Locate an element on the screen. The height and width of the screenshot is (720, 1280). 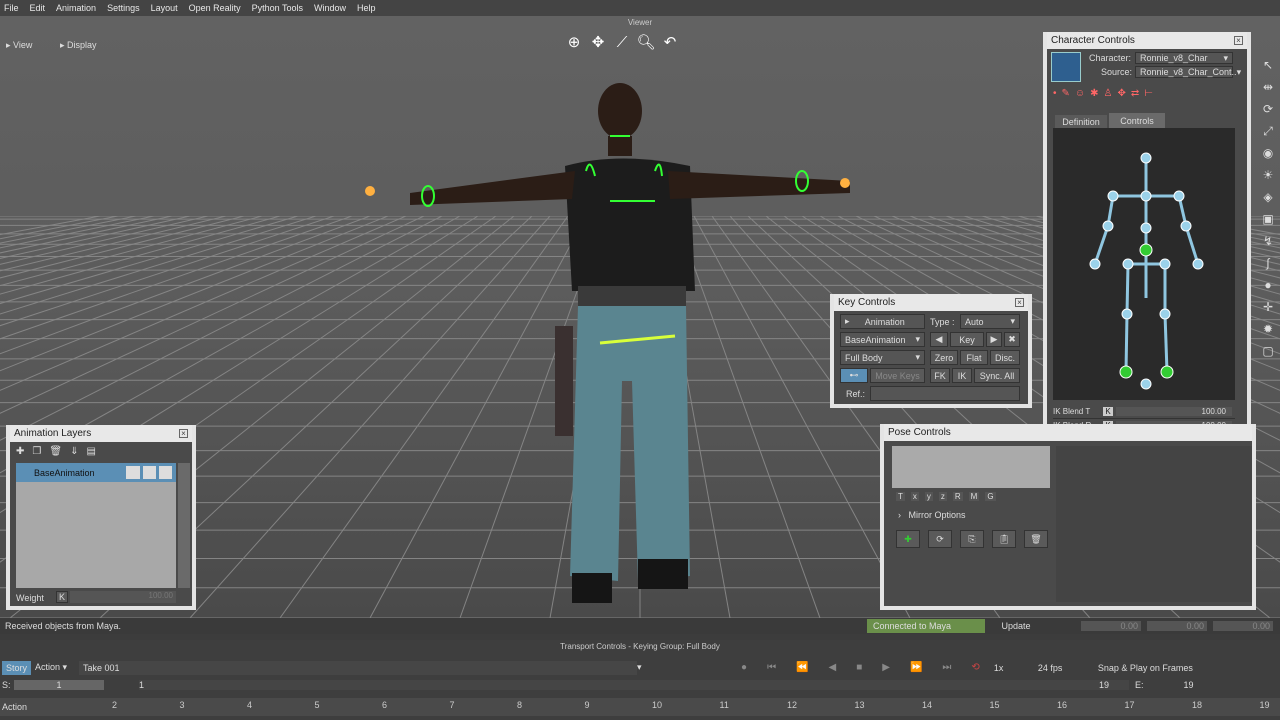
layer-dropdown: BaseAnimation ▾ is located at coordinates (882, 339).